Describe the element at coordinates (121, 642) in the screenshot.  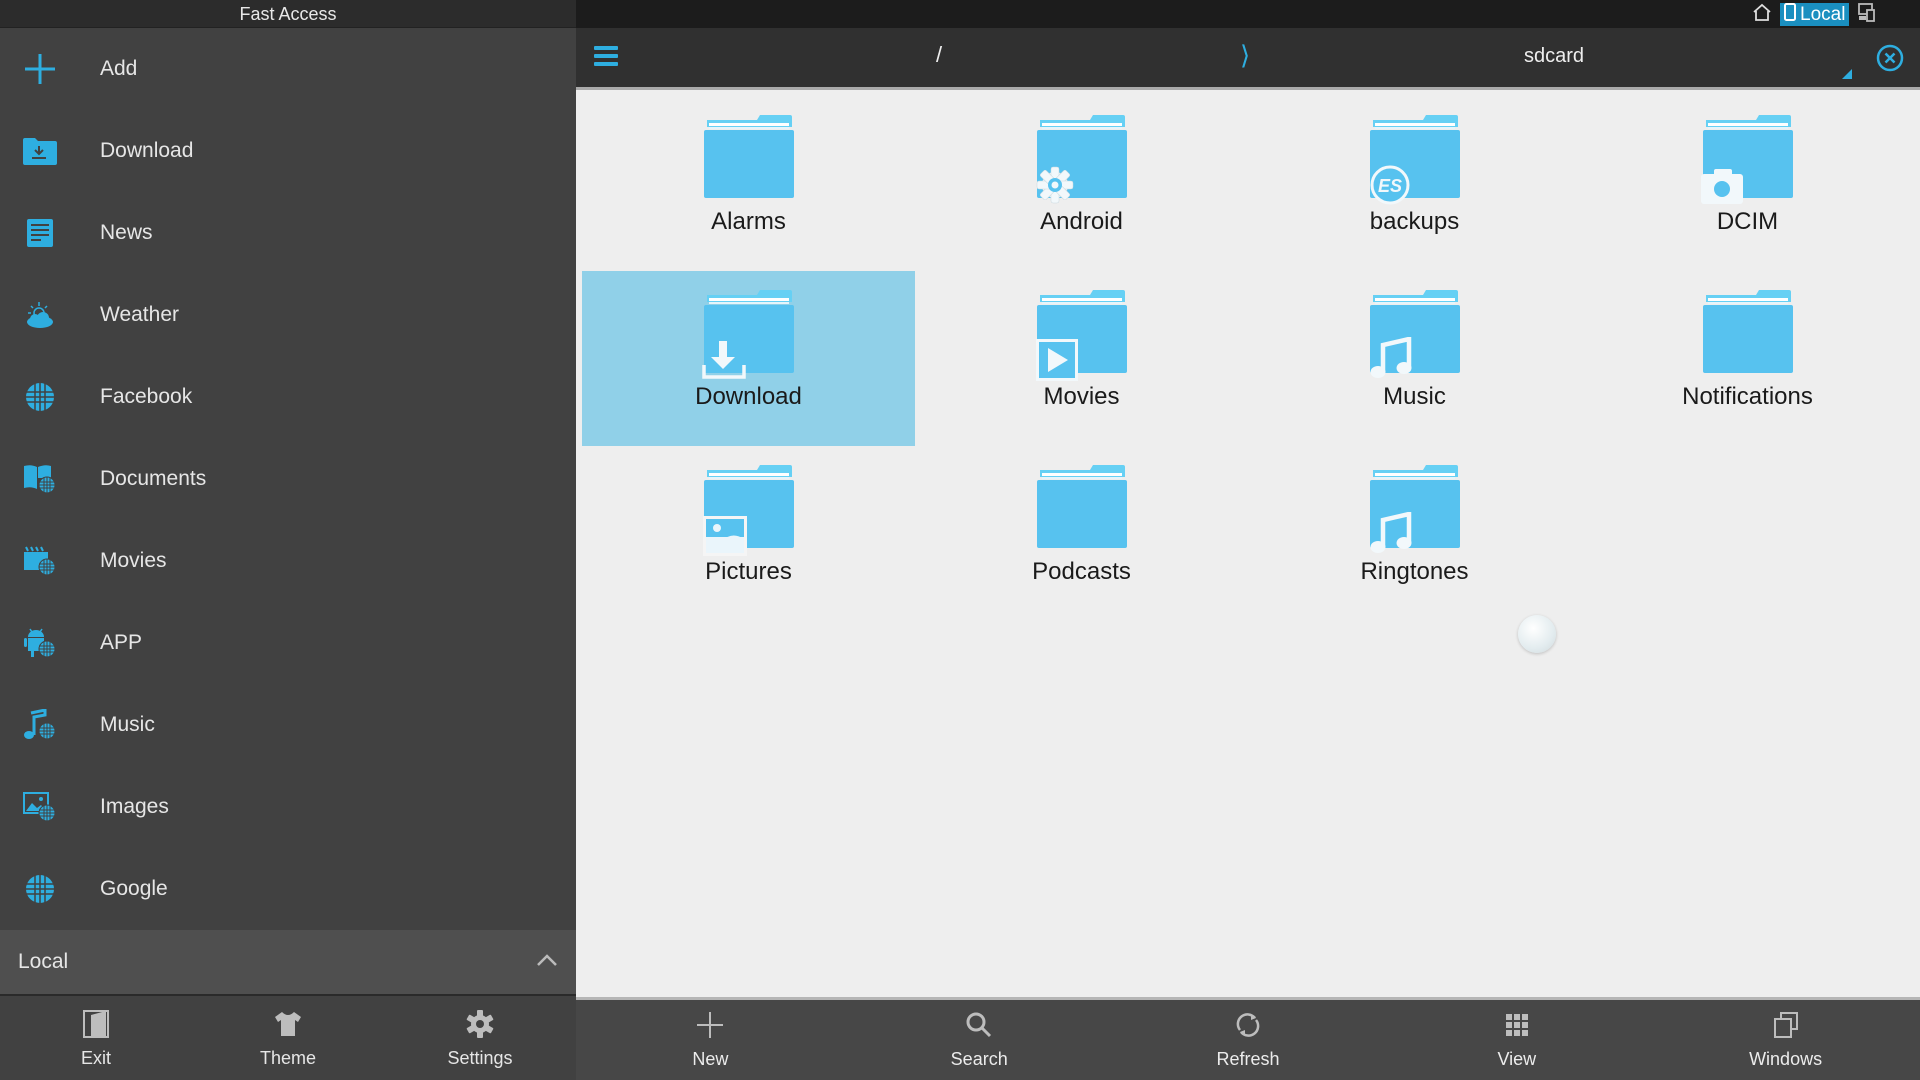
I see `sidebar-item-label: APP` at that location.